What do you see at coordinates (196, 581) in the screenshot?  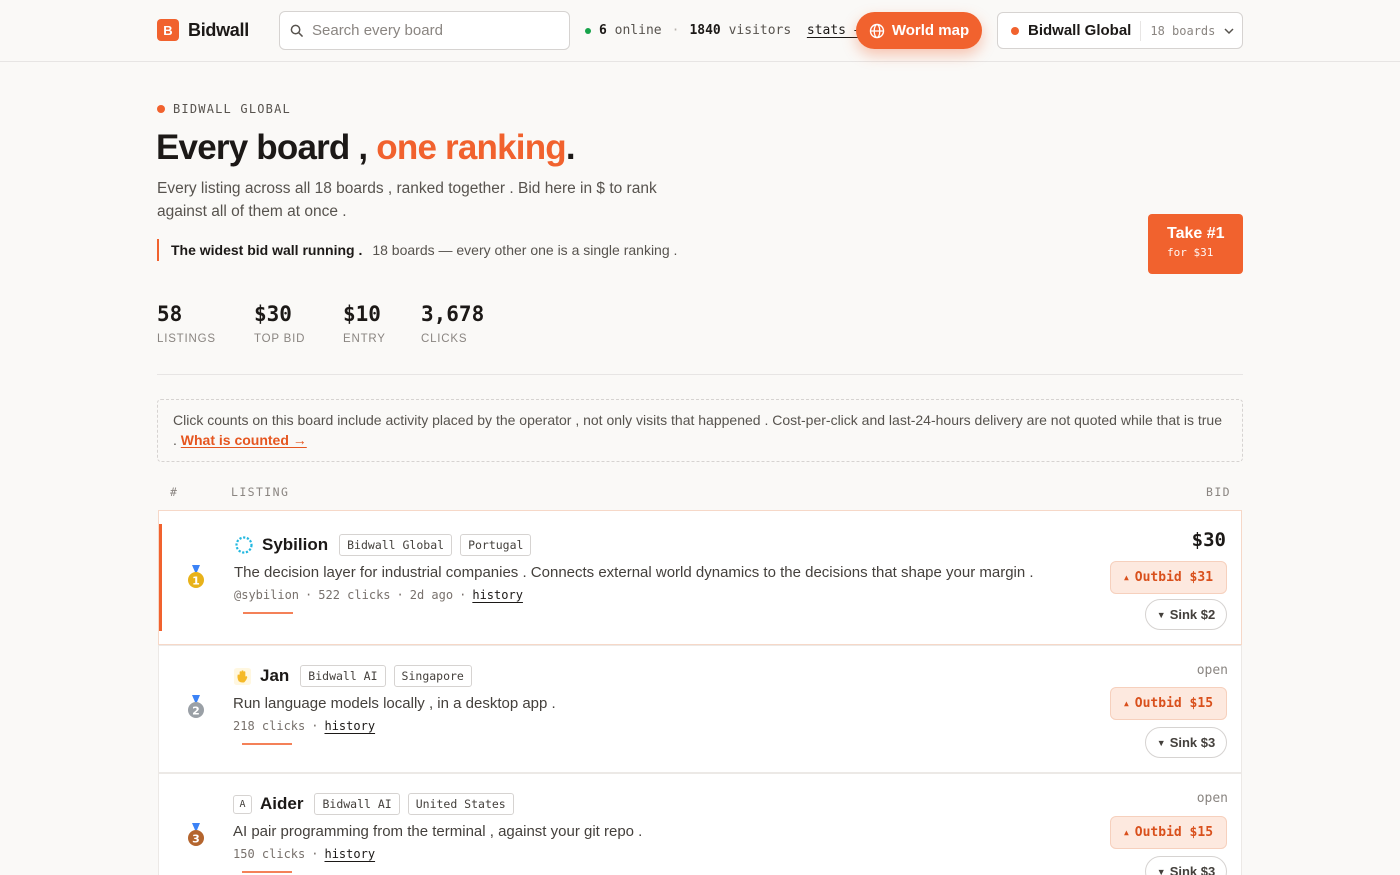 I see `svg-text: 1` at bounding box center [196, 581].